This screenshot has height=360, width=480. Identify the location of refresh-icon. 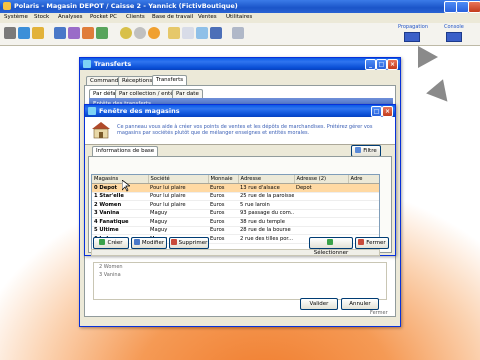
(154, 33).